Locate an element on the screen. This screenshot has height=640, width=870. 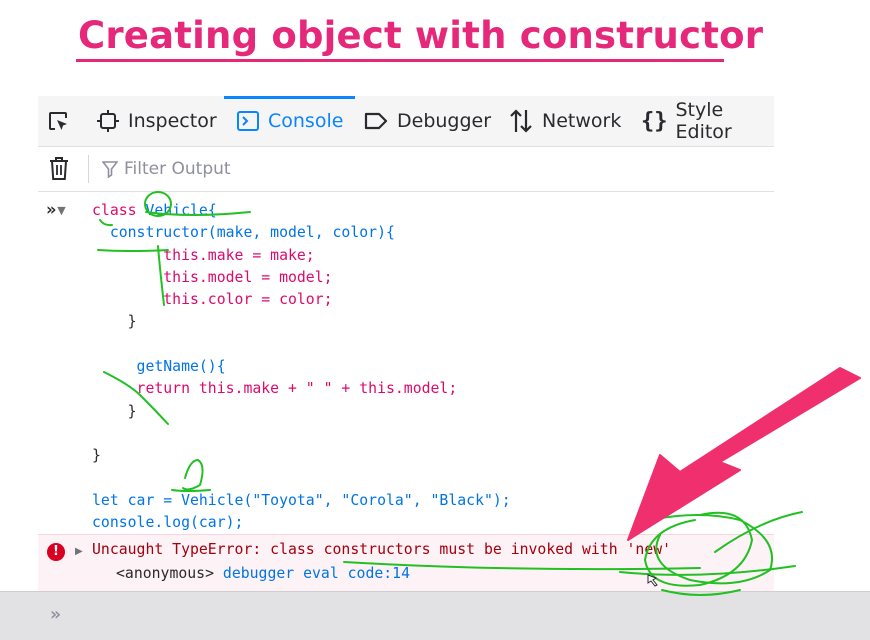
code-line-8: getName(){ is located at coordinates (159, 367).